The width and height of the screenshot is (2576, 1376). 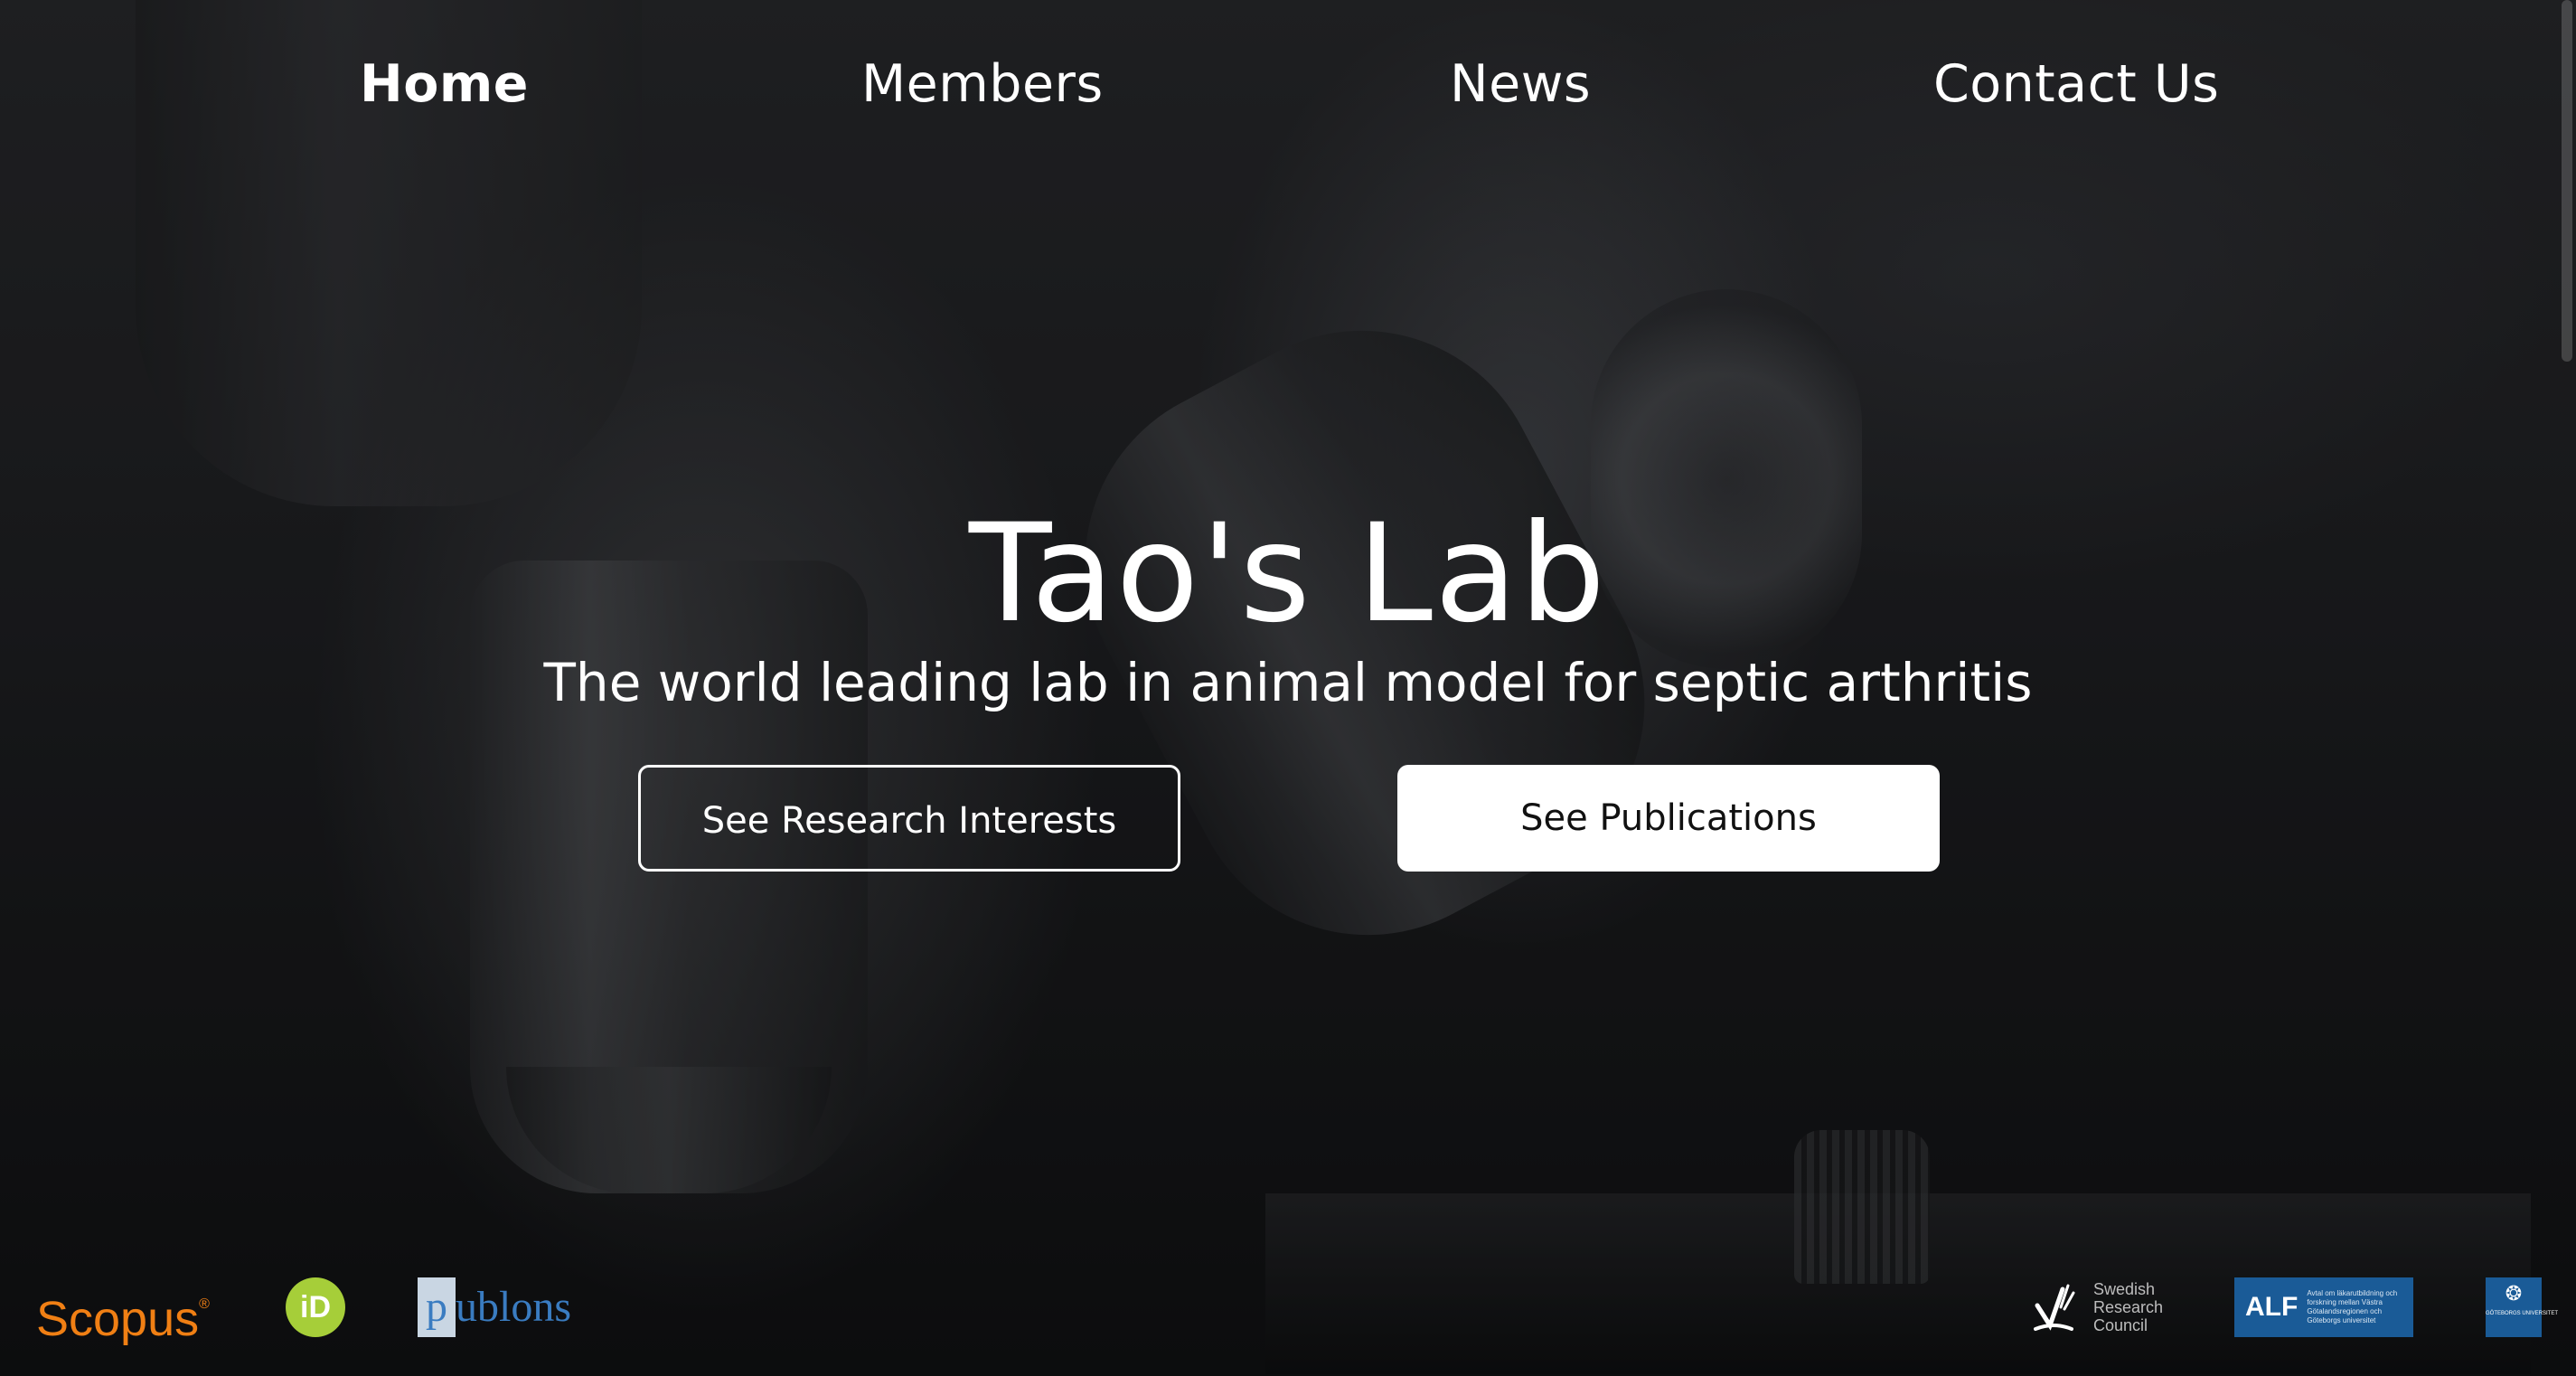 I want to click on vr-line-1: Swedish, so click(x=2124, y=1289).